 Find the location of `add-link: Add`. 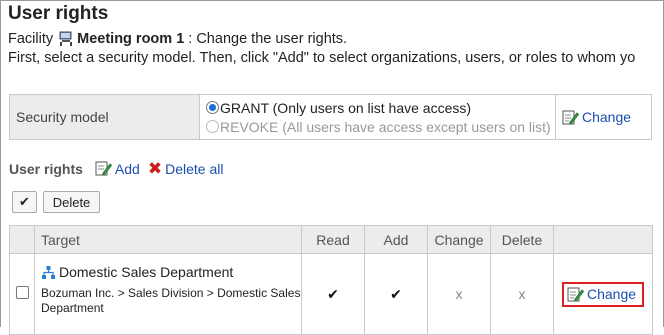

add-link: Add is located at coordinates (117, 168).